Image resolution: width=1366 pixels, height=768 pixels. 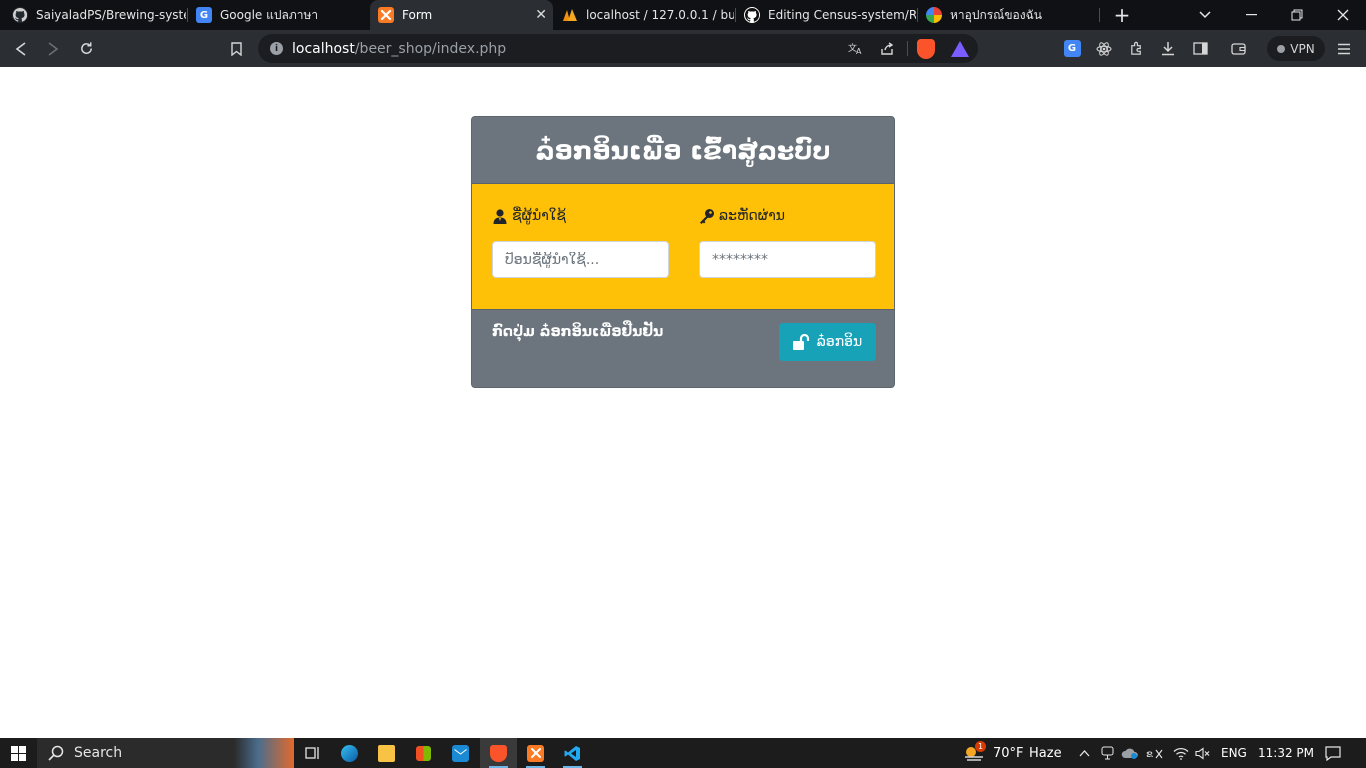 I want to click on extensions-button, so click(x=1136, y=48).